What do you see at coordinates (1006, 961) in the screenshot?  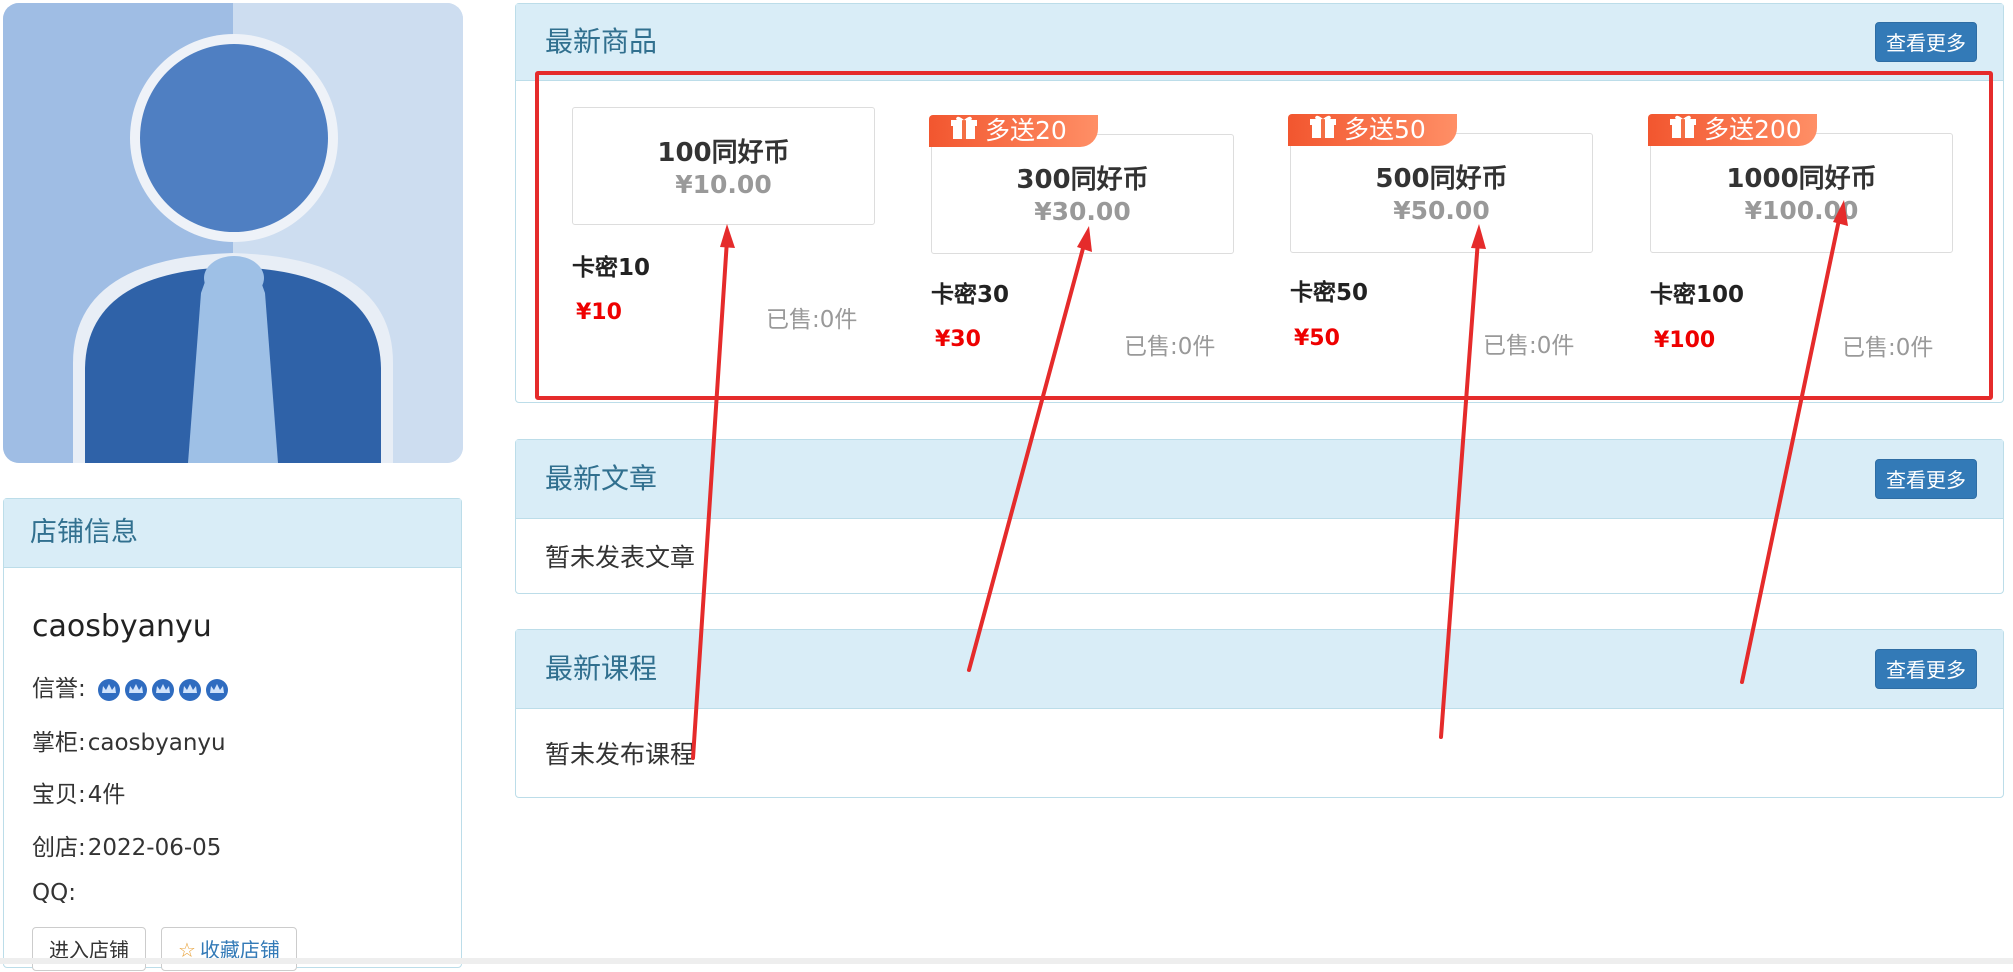 I see `page-bottom-edge` at bounding box center [1006, 961].